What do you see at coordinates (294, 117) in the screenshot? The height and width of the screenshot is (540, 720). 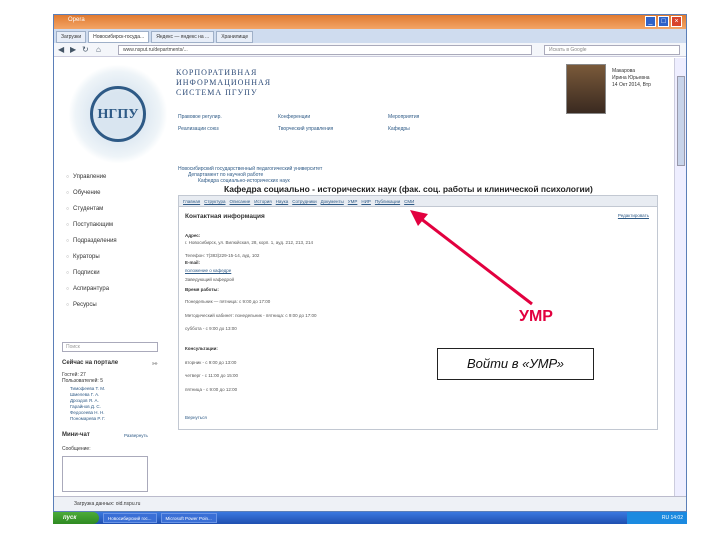 I see `top-menu-item: Конференции` at bounding box center [294, 117].